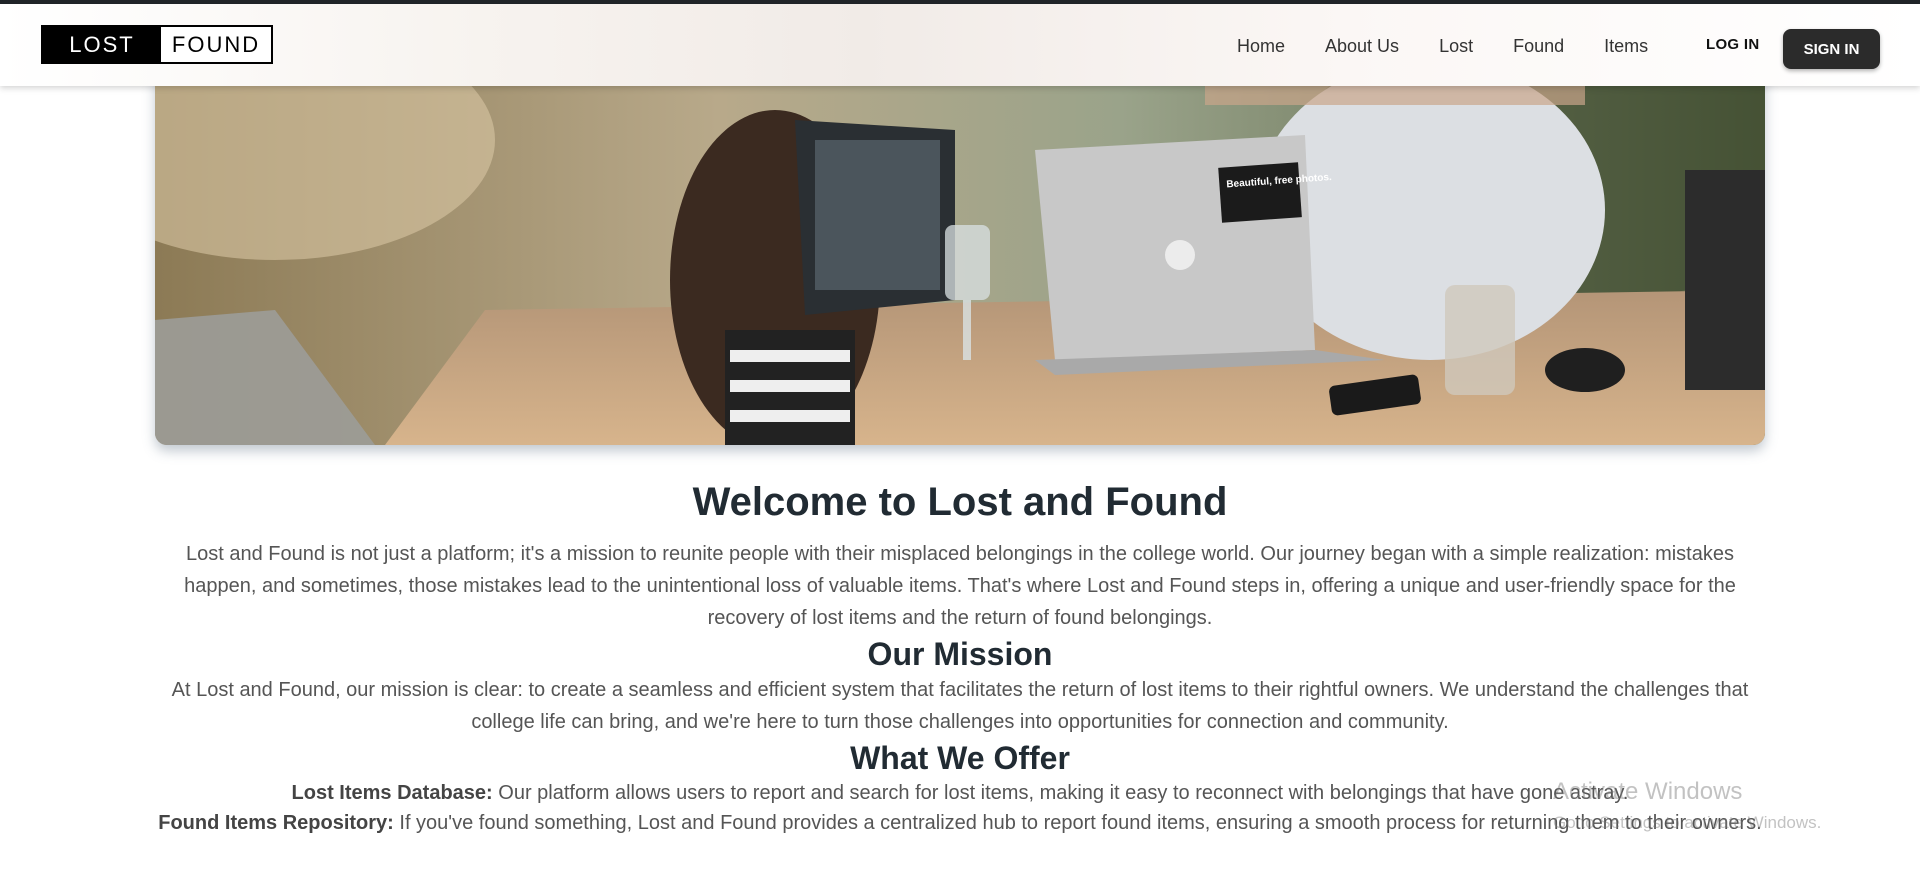 The height and width of the screenshot is (880, 1920). I want to click on welcome-title: Welcome to Lost and Found, so click(960, 502).